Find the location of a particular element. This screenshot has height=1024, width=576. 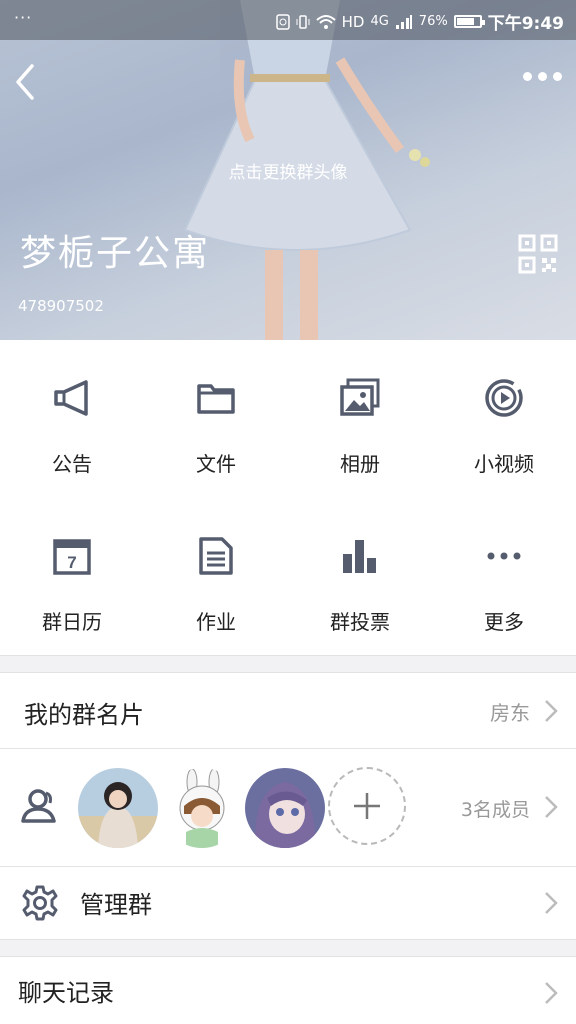

signal-icon is located at coordinates (403, 21).